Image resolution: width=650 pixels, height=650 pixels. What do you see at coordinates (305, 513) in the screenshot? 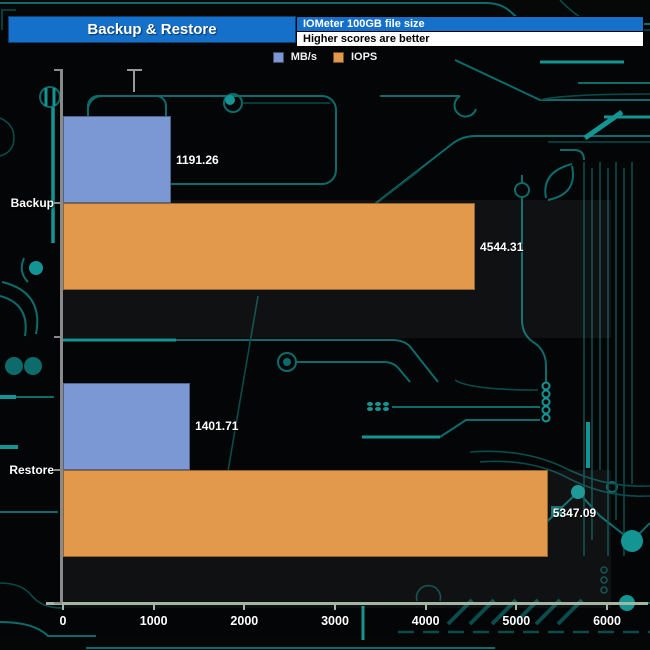
I see `bar-restore-iops` at bounding box center [305, 513].